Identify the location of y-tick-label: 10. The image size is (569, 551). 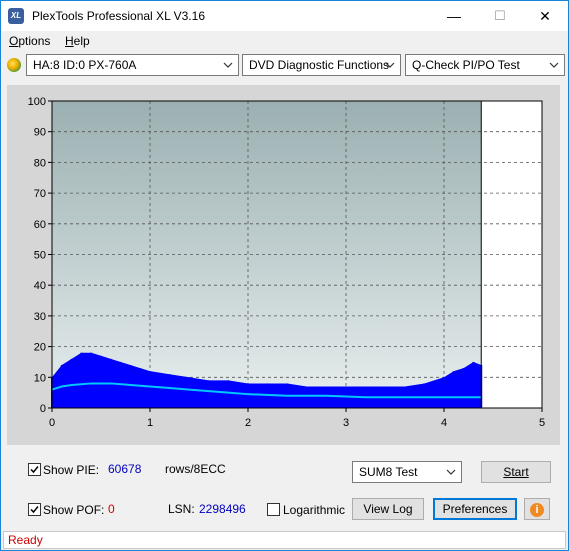
(40, 378).